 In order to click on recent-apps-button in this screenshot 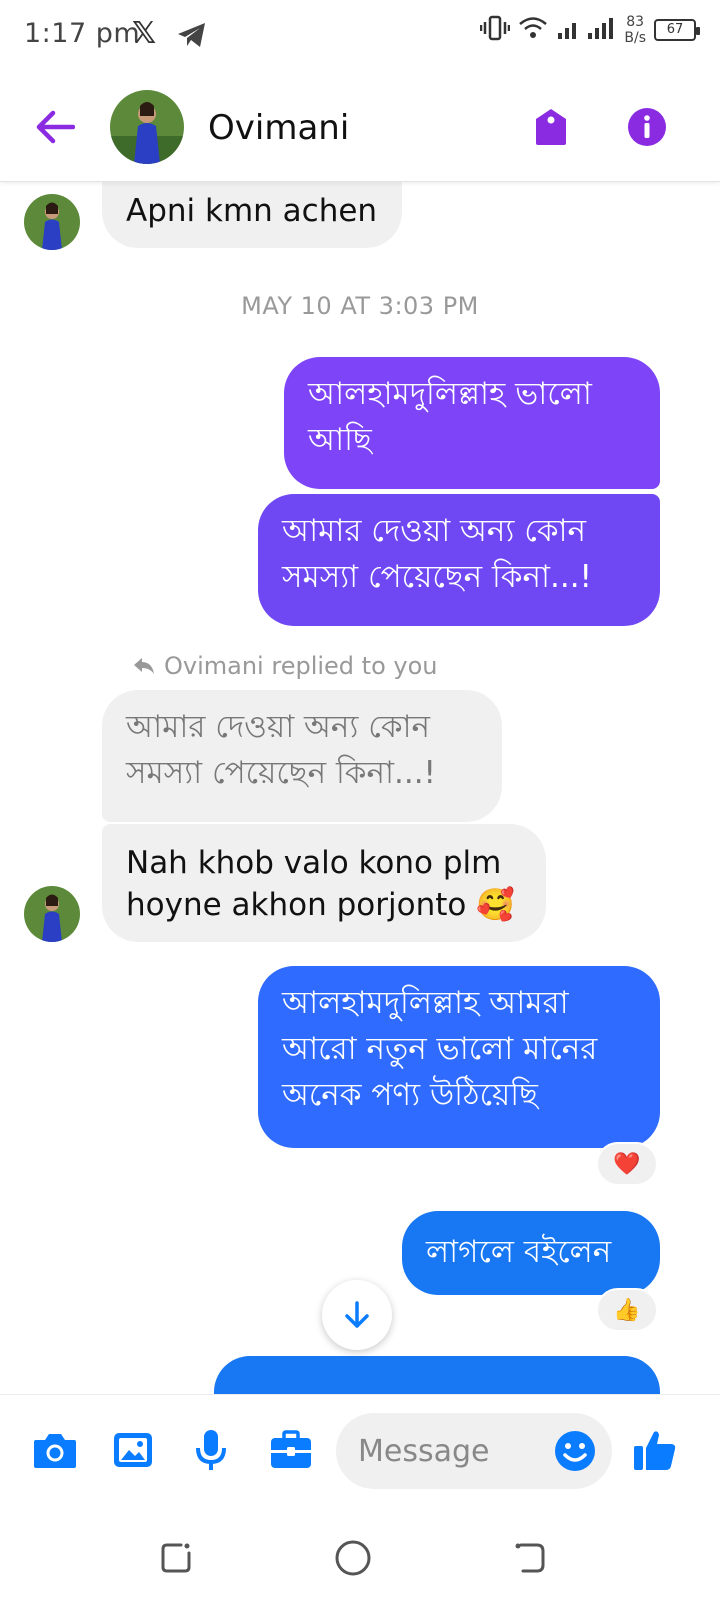, I will do `click(176, 1558)`.